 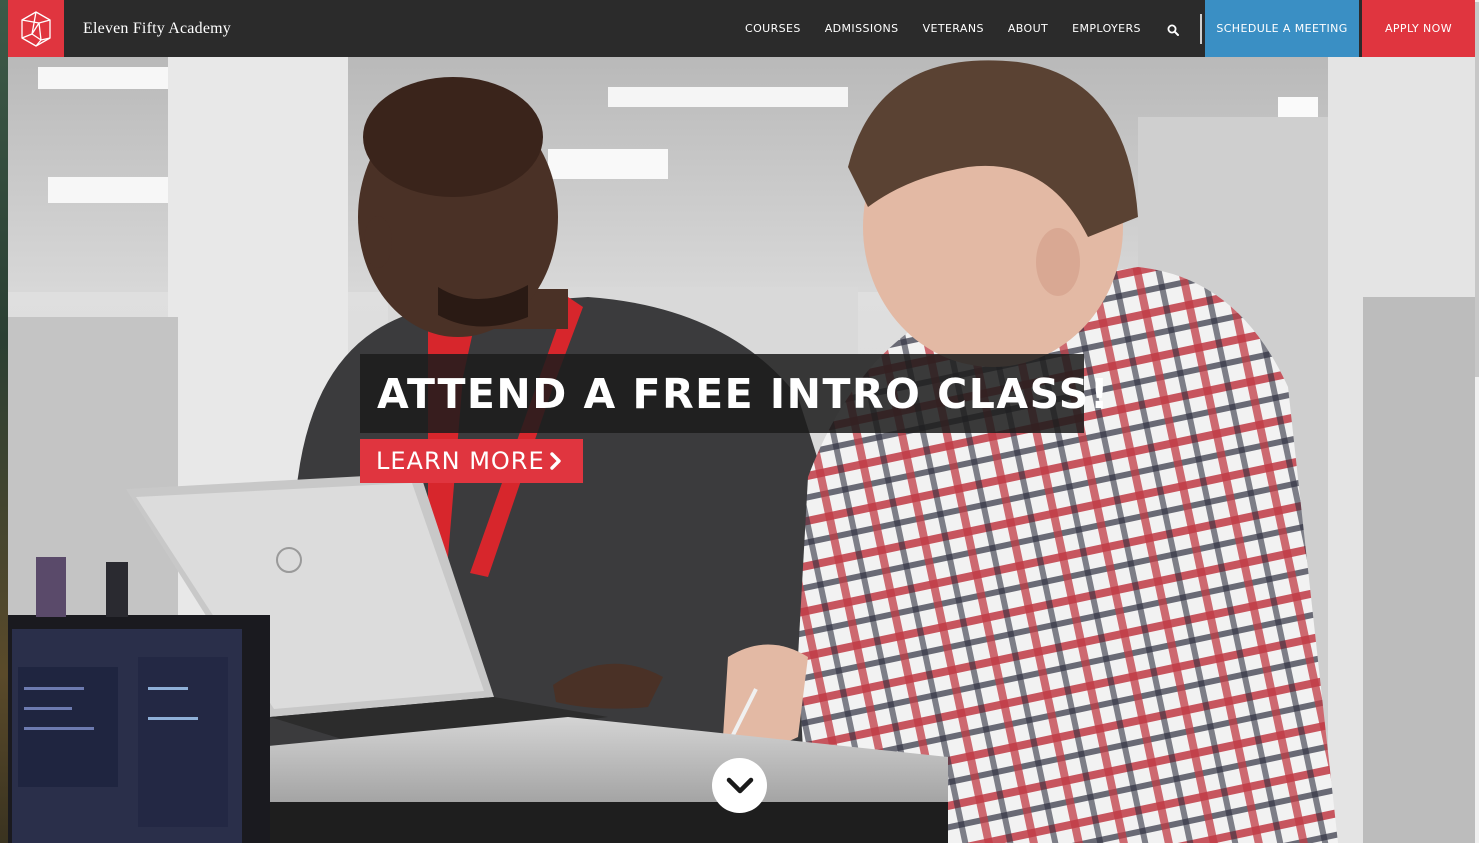 I want to click on logo, so click(x=36, y=28).